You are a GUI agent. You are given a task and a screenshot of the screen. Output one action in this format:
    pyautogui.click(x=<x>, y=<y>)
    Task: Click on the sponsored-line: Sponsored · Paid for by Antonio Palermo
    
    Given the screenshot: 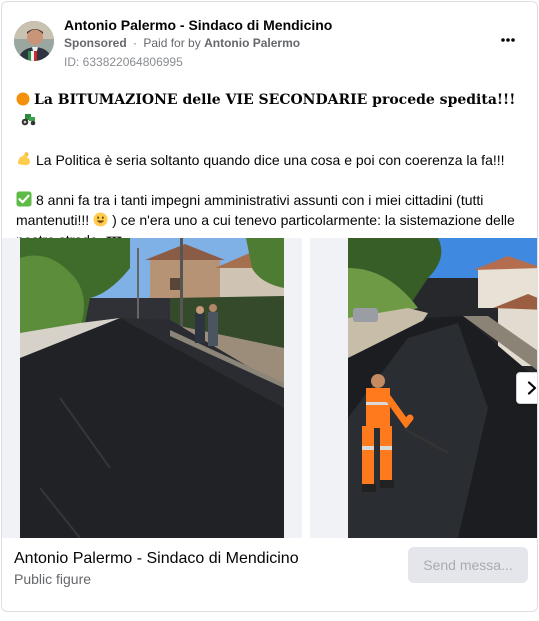 What is the action you would take?
    pyautogui.click(x=182, y=43)
    